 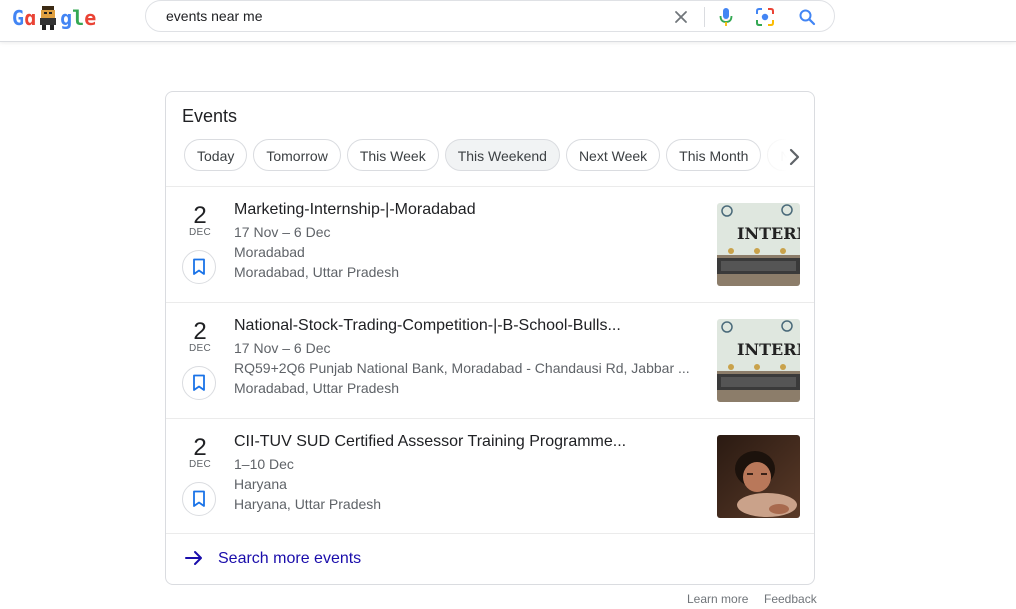 I want to click on search-more-events-label: Search more events, so click(x=290, y=558).